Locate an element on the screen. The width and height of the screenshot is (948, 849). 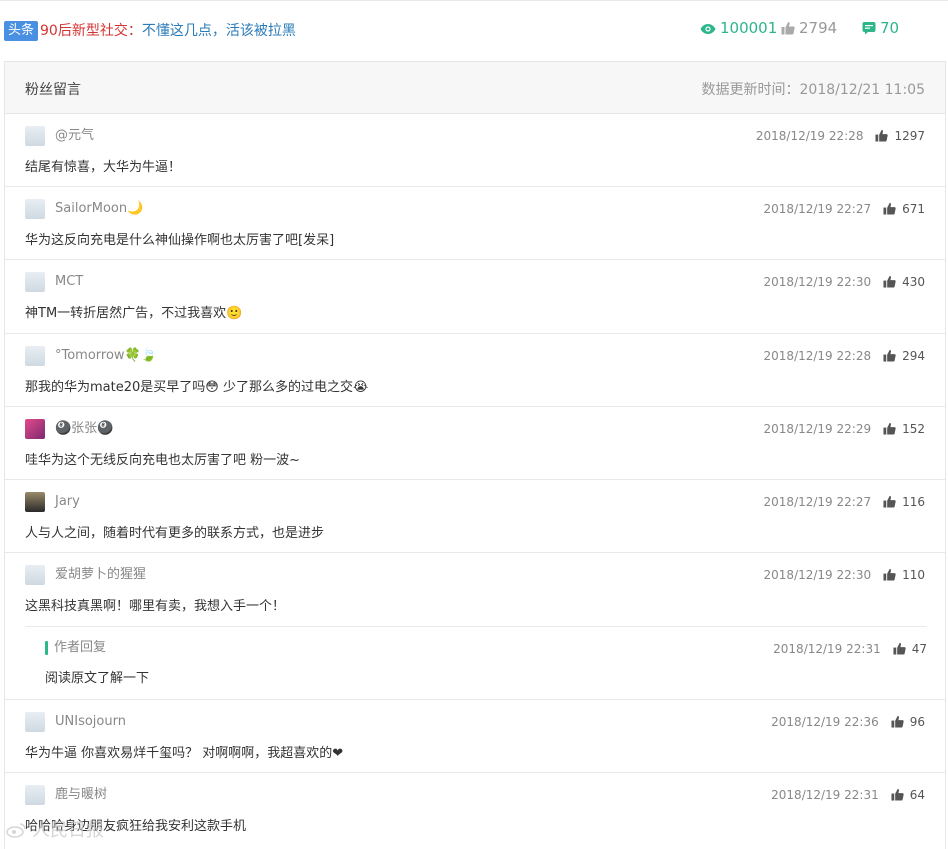
comment-like-count: 110 is located at coordinates (913, 575).